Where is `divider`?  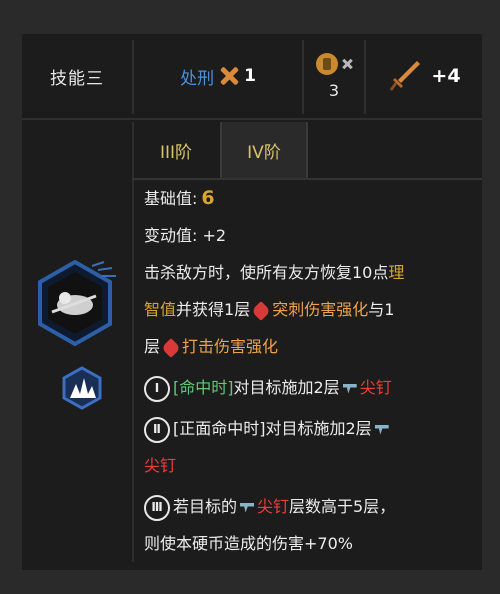
divider is located at coordinates (133, 342).